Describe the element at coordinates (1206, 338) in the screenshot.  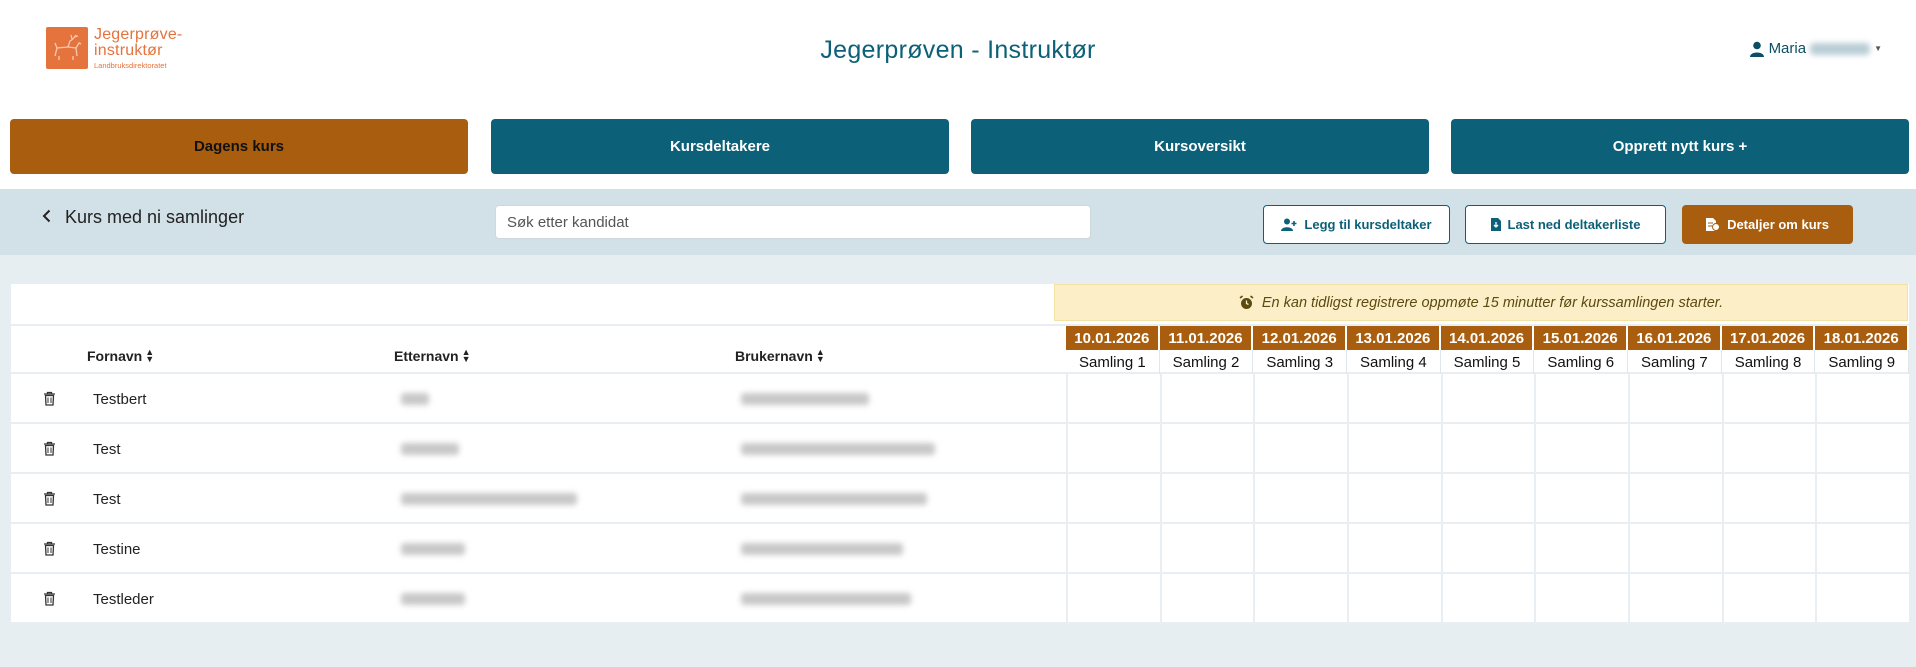
I see `session-date: 11.01.2026` at that location.